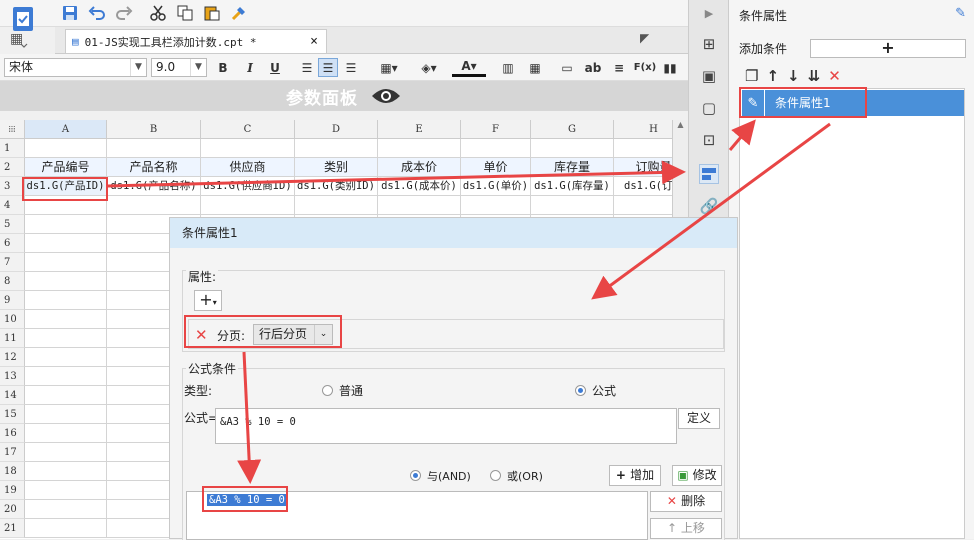 Image resolution: width=974 pixels, height=540 pixels. I want to click on add-condition-button: +, so click(888, 48).